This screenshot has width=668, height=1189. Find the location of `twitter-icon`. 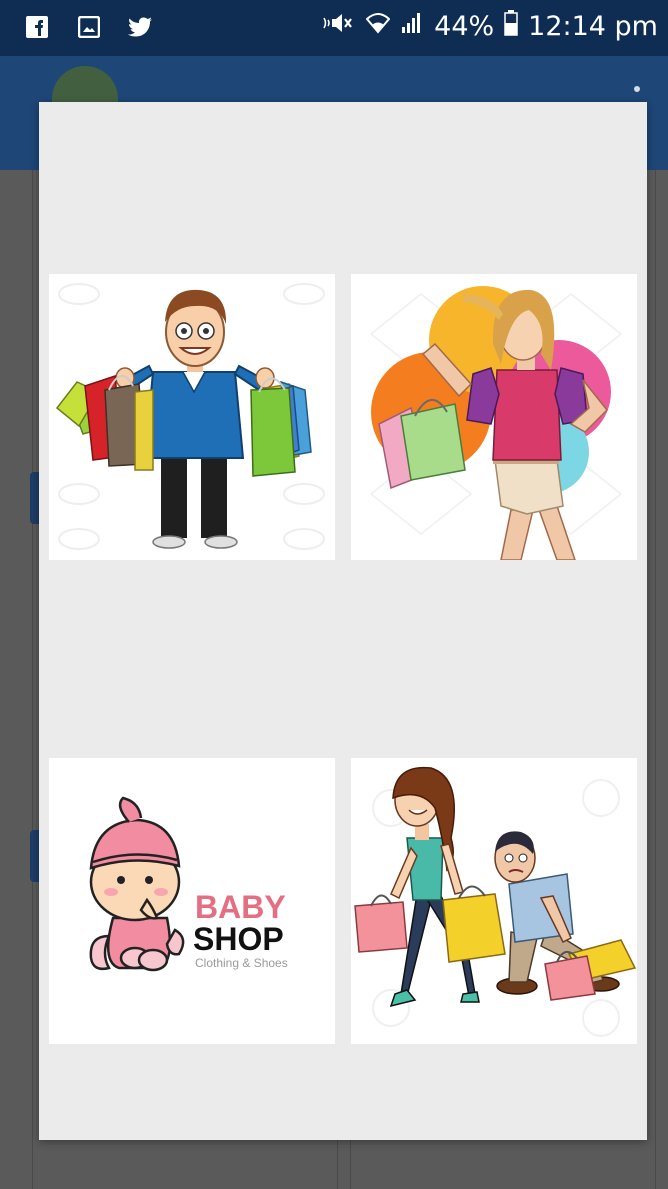

twitter-icon is located at coordinates (141, 27).